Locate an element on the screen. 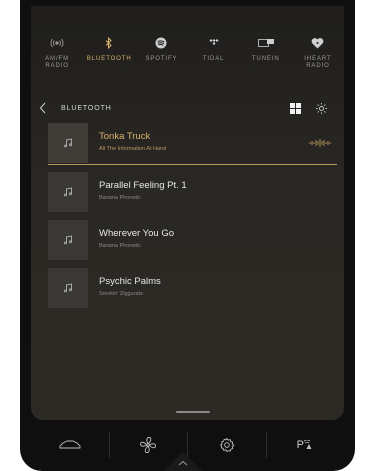 This screenshot has height=471, width=372. chevron-up-icon is located at coordinates (183, 463).